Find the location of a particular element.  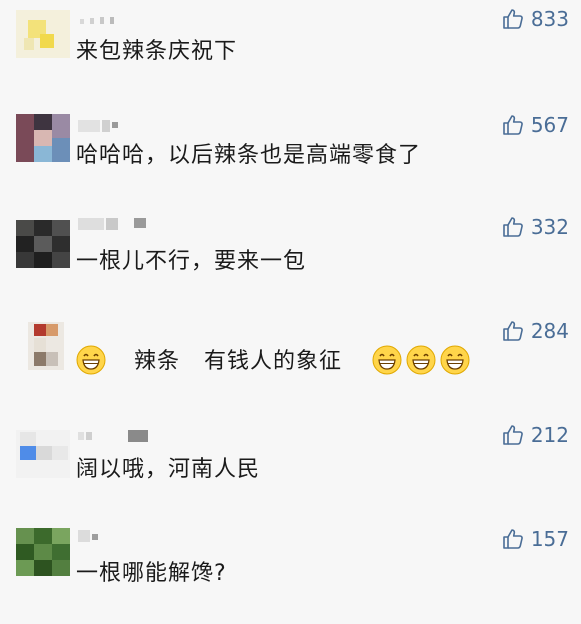

comment-text: 阔以哦，河南人民 is located at coordinates (168, 469).